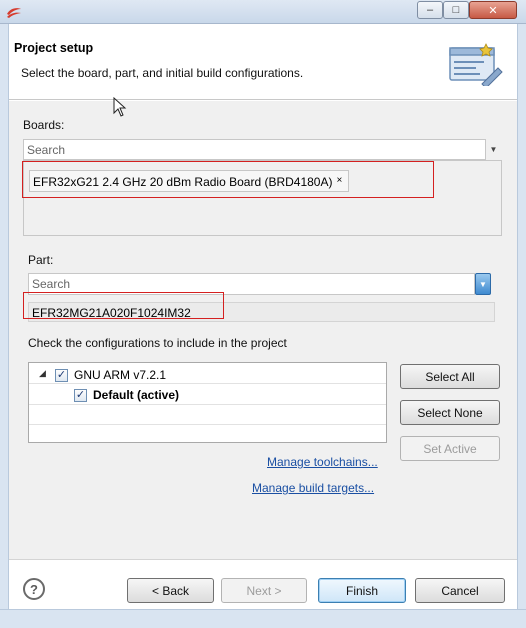 The width and height of the screenshot is (526, 628). What do you see at coordinates (450, 448) in the screenshot?
I see `set-active-button: Set Active` at bounding box center [450, 448].